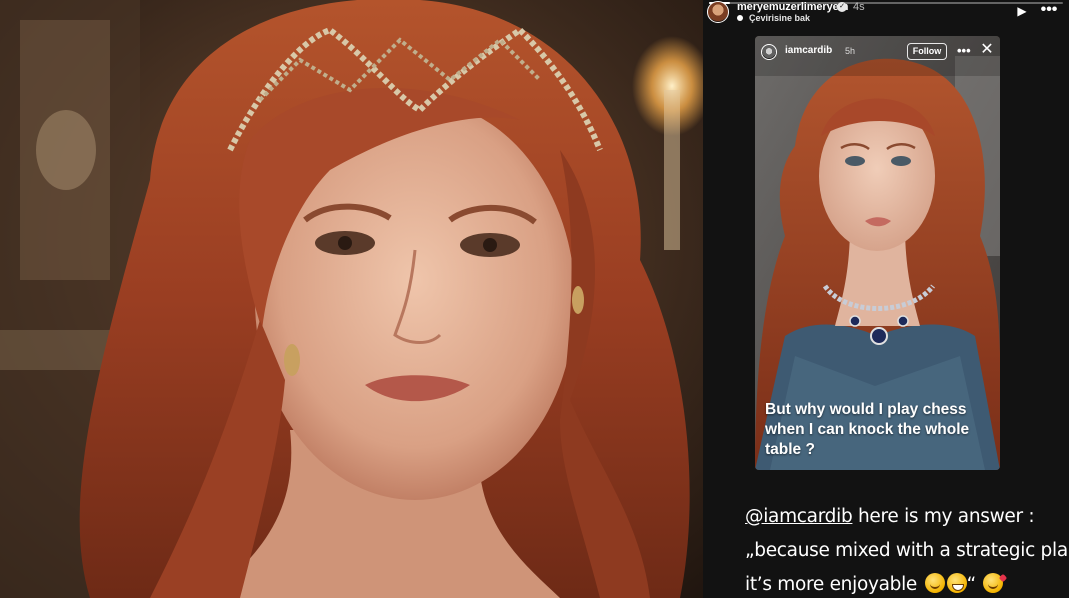 The width and height of the screenshot is (1069, 598). What do you see at coordinates (1049, 10) in the screenshot?
I see `more-options-icon: •••` at bounding box center [1049, 10].